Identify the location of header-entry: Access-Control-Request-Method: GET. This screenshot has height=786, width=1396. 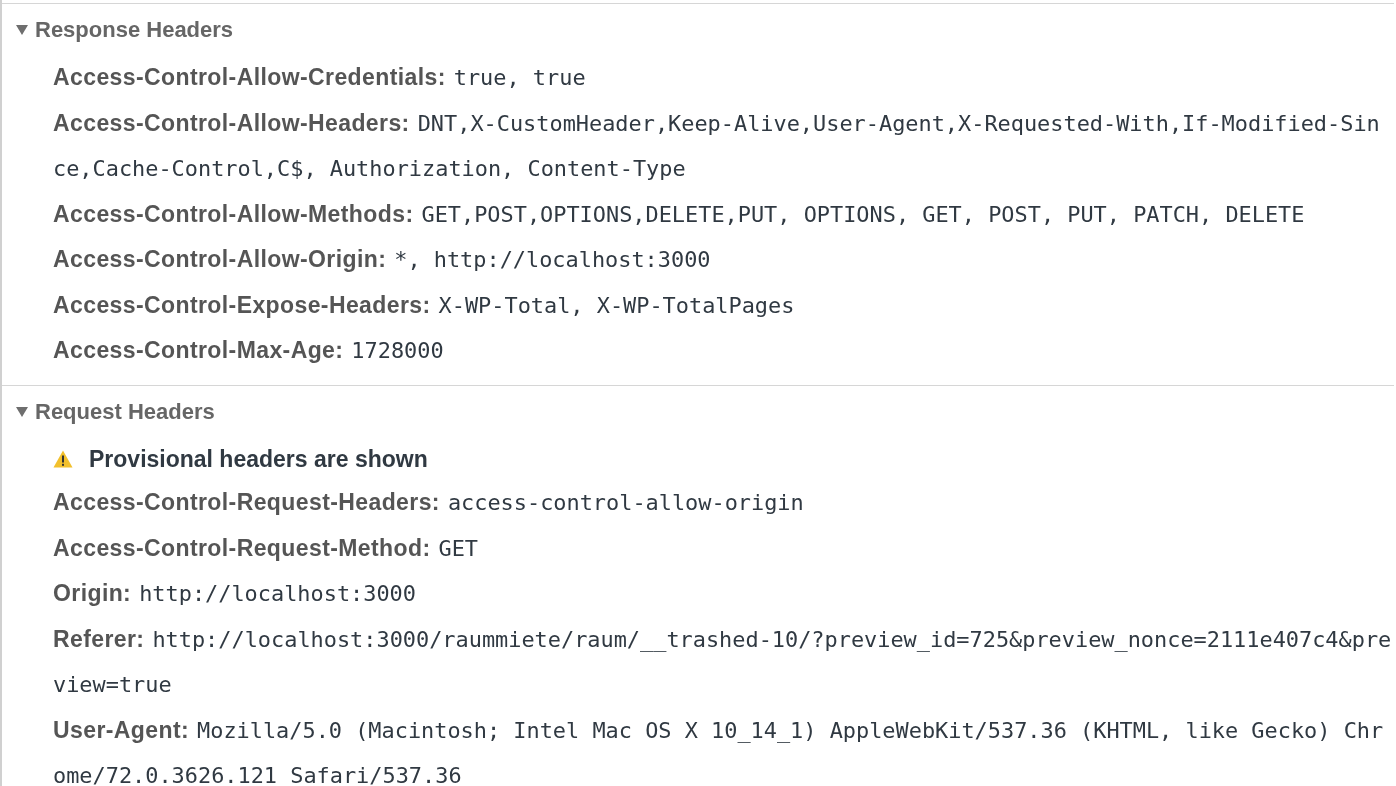
(266, 548).